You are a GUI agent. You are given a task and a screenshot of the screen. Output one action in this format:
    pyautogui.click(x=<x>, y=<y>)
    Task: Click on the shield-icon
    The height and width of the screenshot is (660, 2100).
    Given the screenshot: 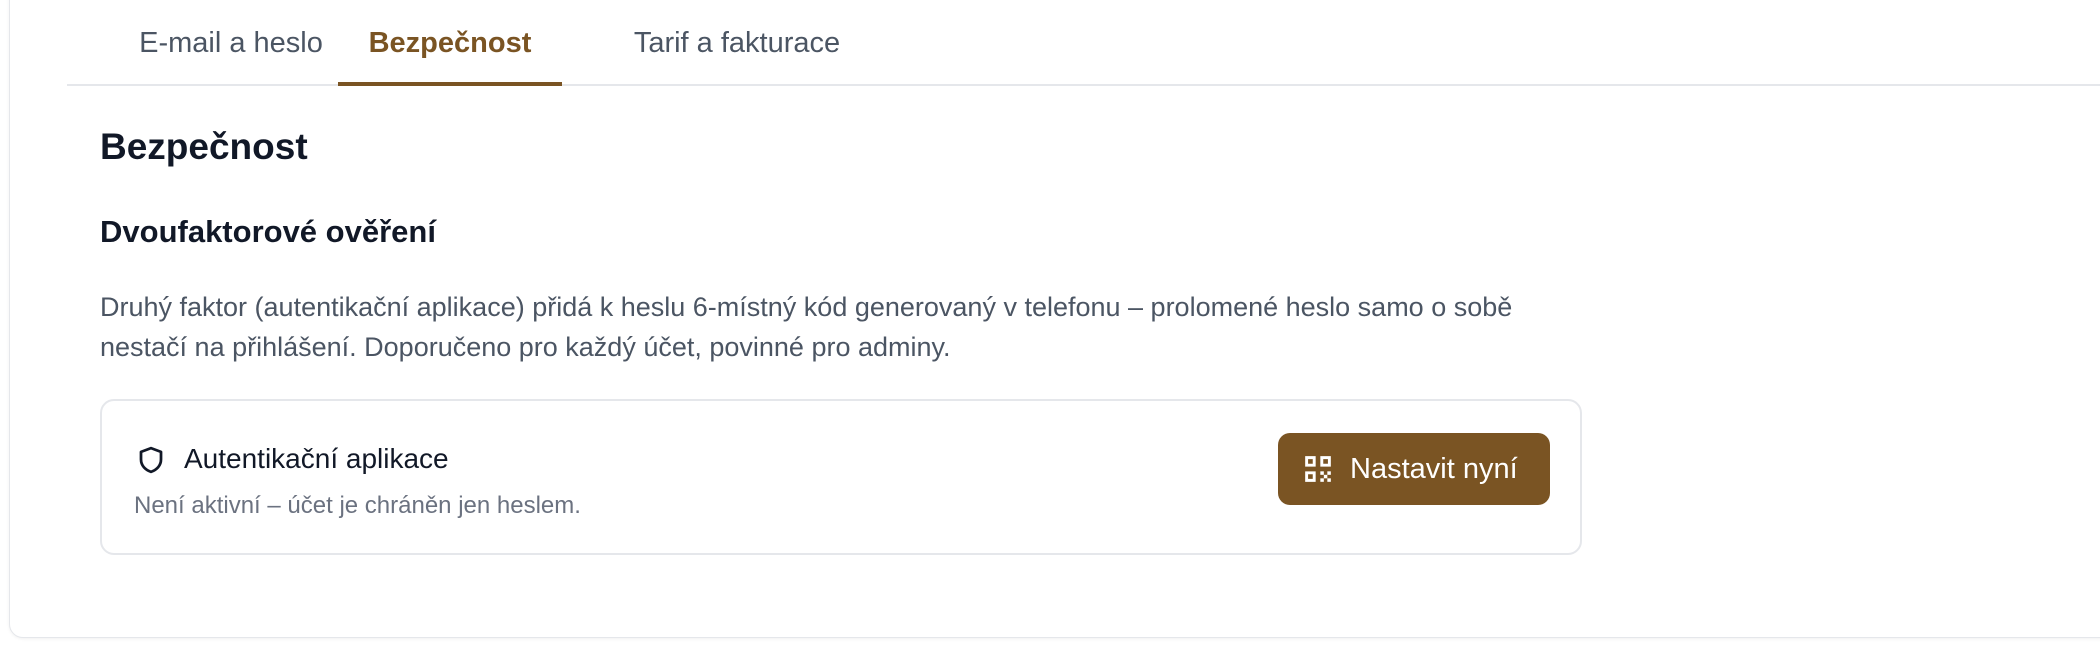 What is the action you would take?
    pyautogui.click(x=151, y=460)
    